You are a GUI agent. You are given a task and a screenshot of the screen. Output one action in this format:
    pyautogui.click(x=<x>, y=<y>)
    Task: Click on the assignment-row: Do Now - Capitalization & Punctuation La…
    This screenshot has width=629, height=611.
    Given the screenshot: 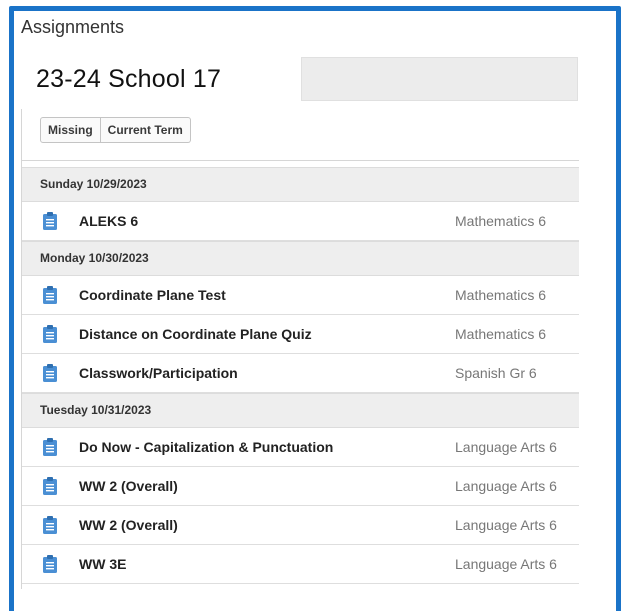 What is the action you would take?
    pyautogui.click(x=300, y=447)
    